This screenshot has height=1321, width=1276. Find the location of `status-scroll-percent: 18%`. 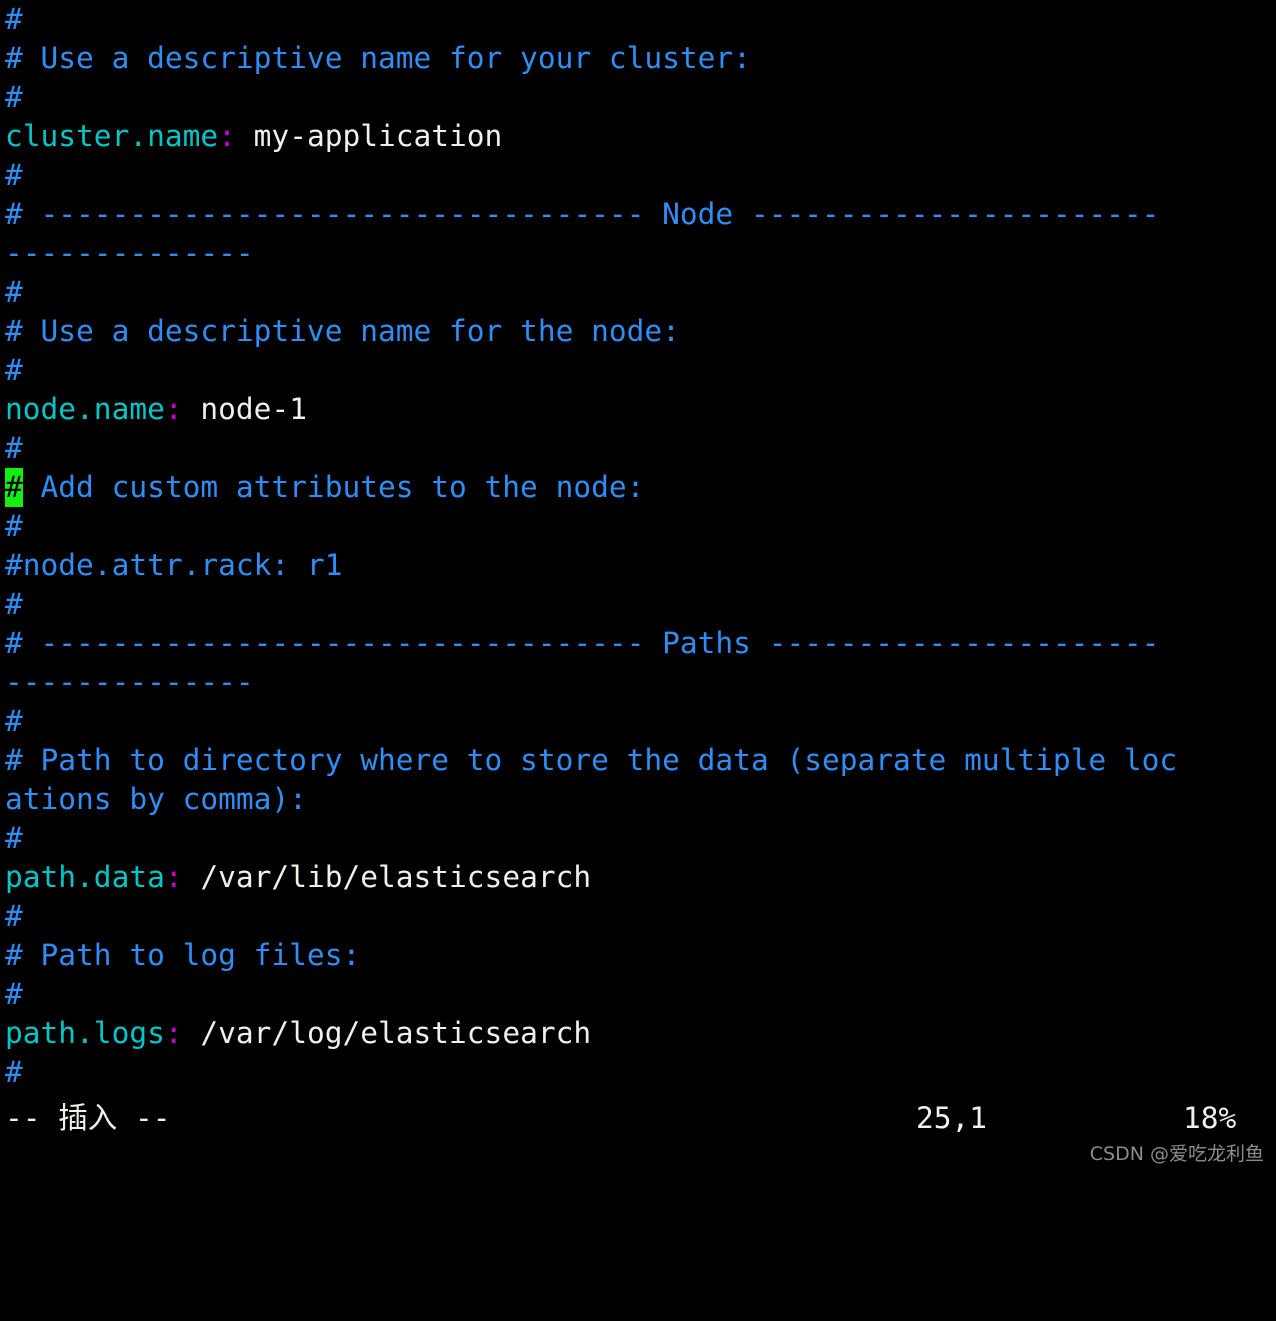

status-scroll-percent: 18% is located at coordinates (1210, 1118).